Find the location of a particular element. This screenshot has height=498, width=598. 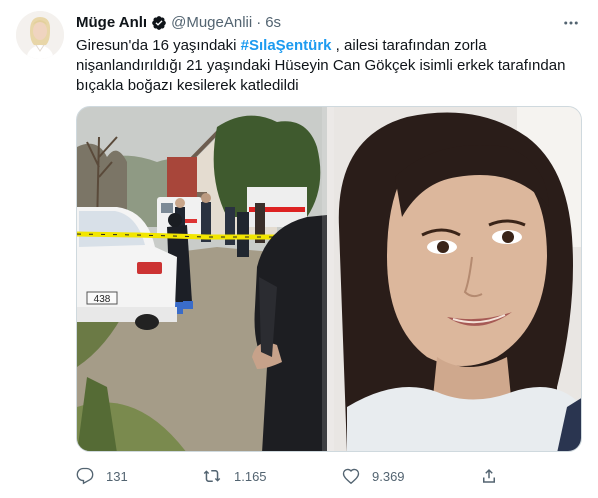

reply-button: 131 is located at coordinates (102, 476).